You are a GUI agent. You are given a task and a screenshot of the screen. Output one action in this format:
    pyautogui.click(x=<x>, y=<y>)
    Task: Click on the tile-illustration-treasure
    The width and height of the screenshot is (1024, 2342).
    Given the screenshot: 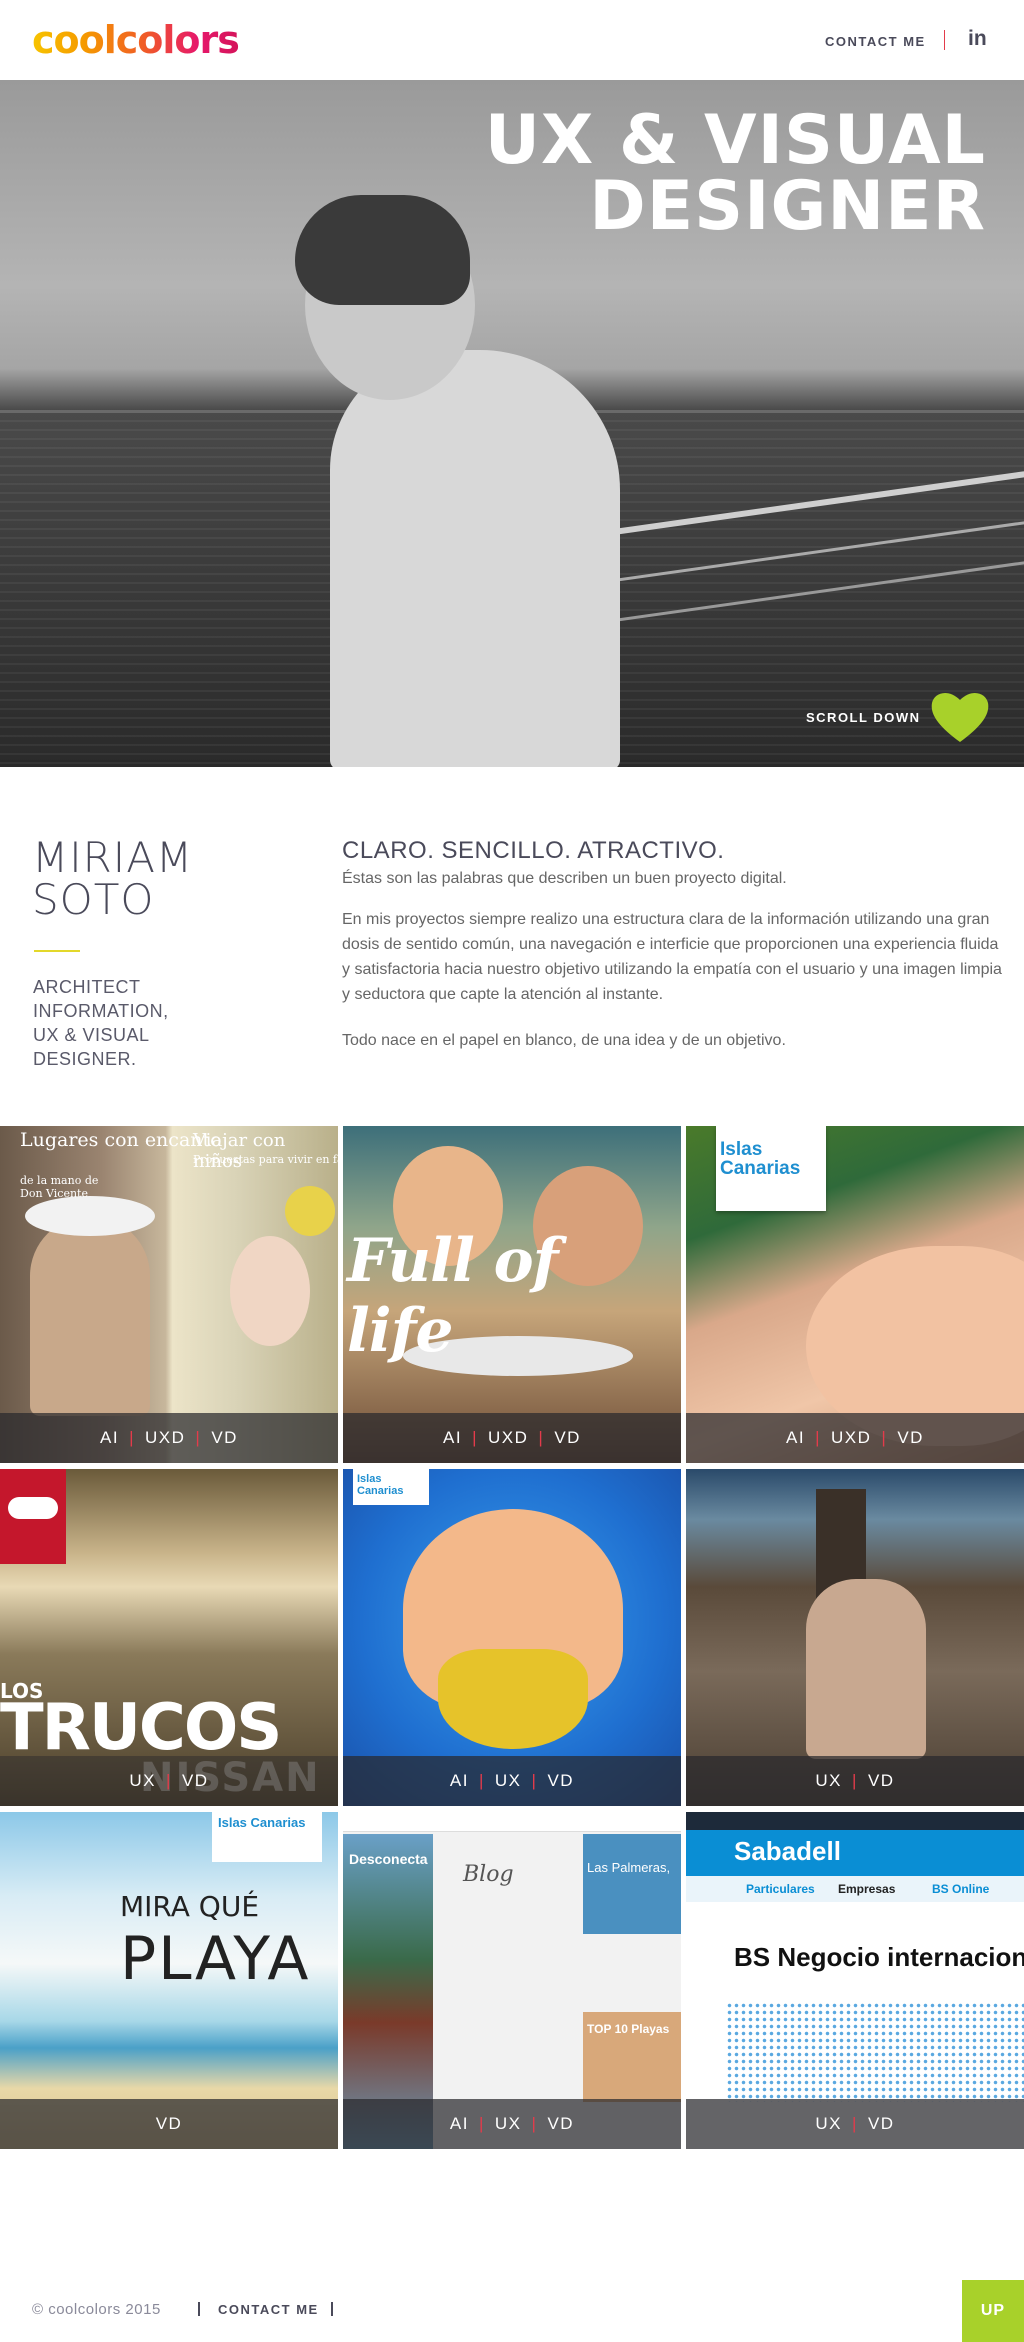 What is the action you would take?
    pyautogui.click(x=513, y=1699)
    